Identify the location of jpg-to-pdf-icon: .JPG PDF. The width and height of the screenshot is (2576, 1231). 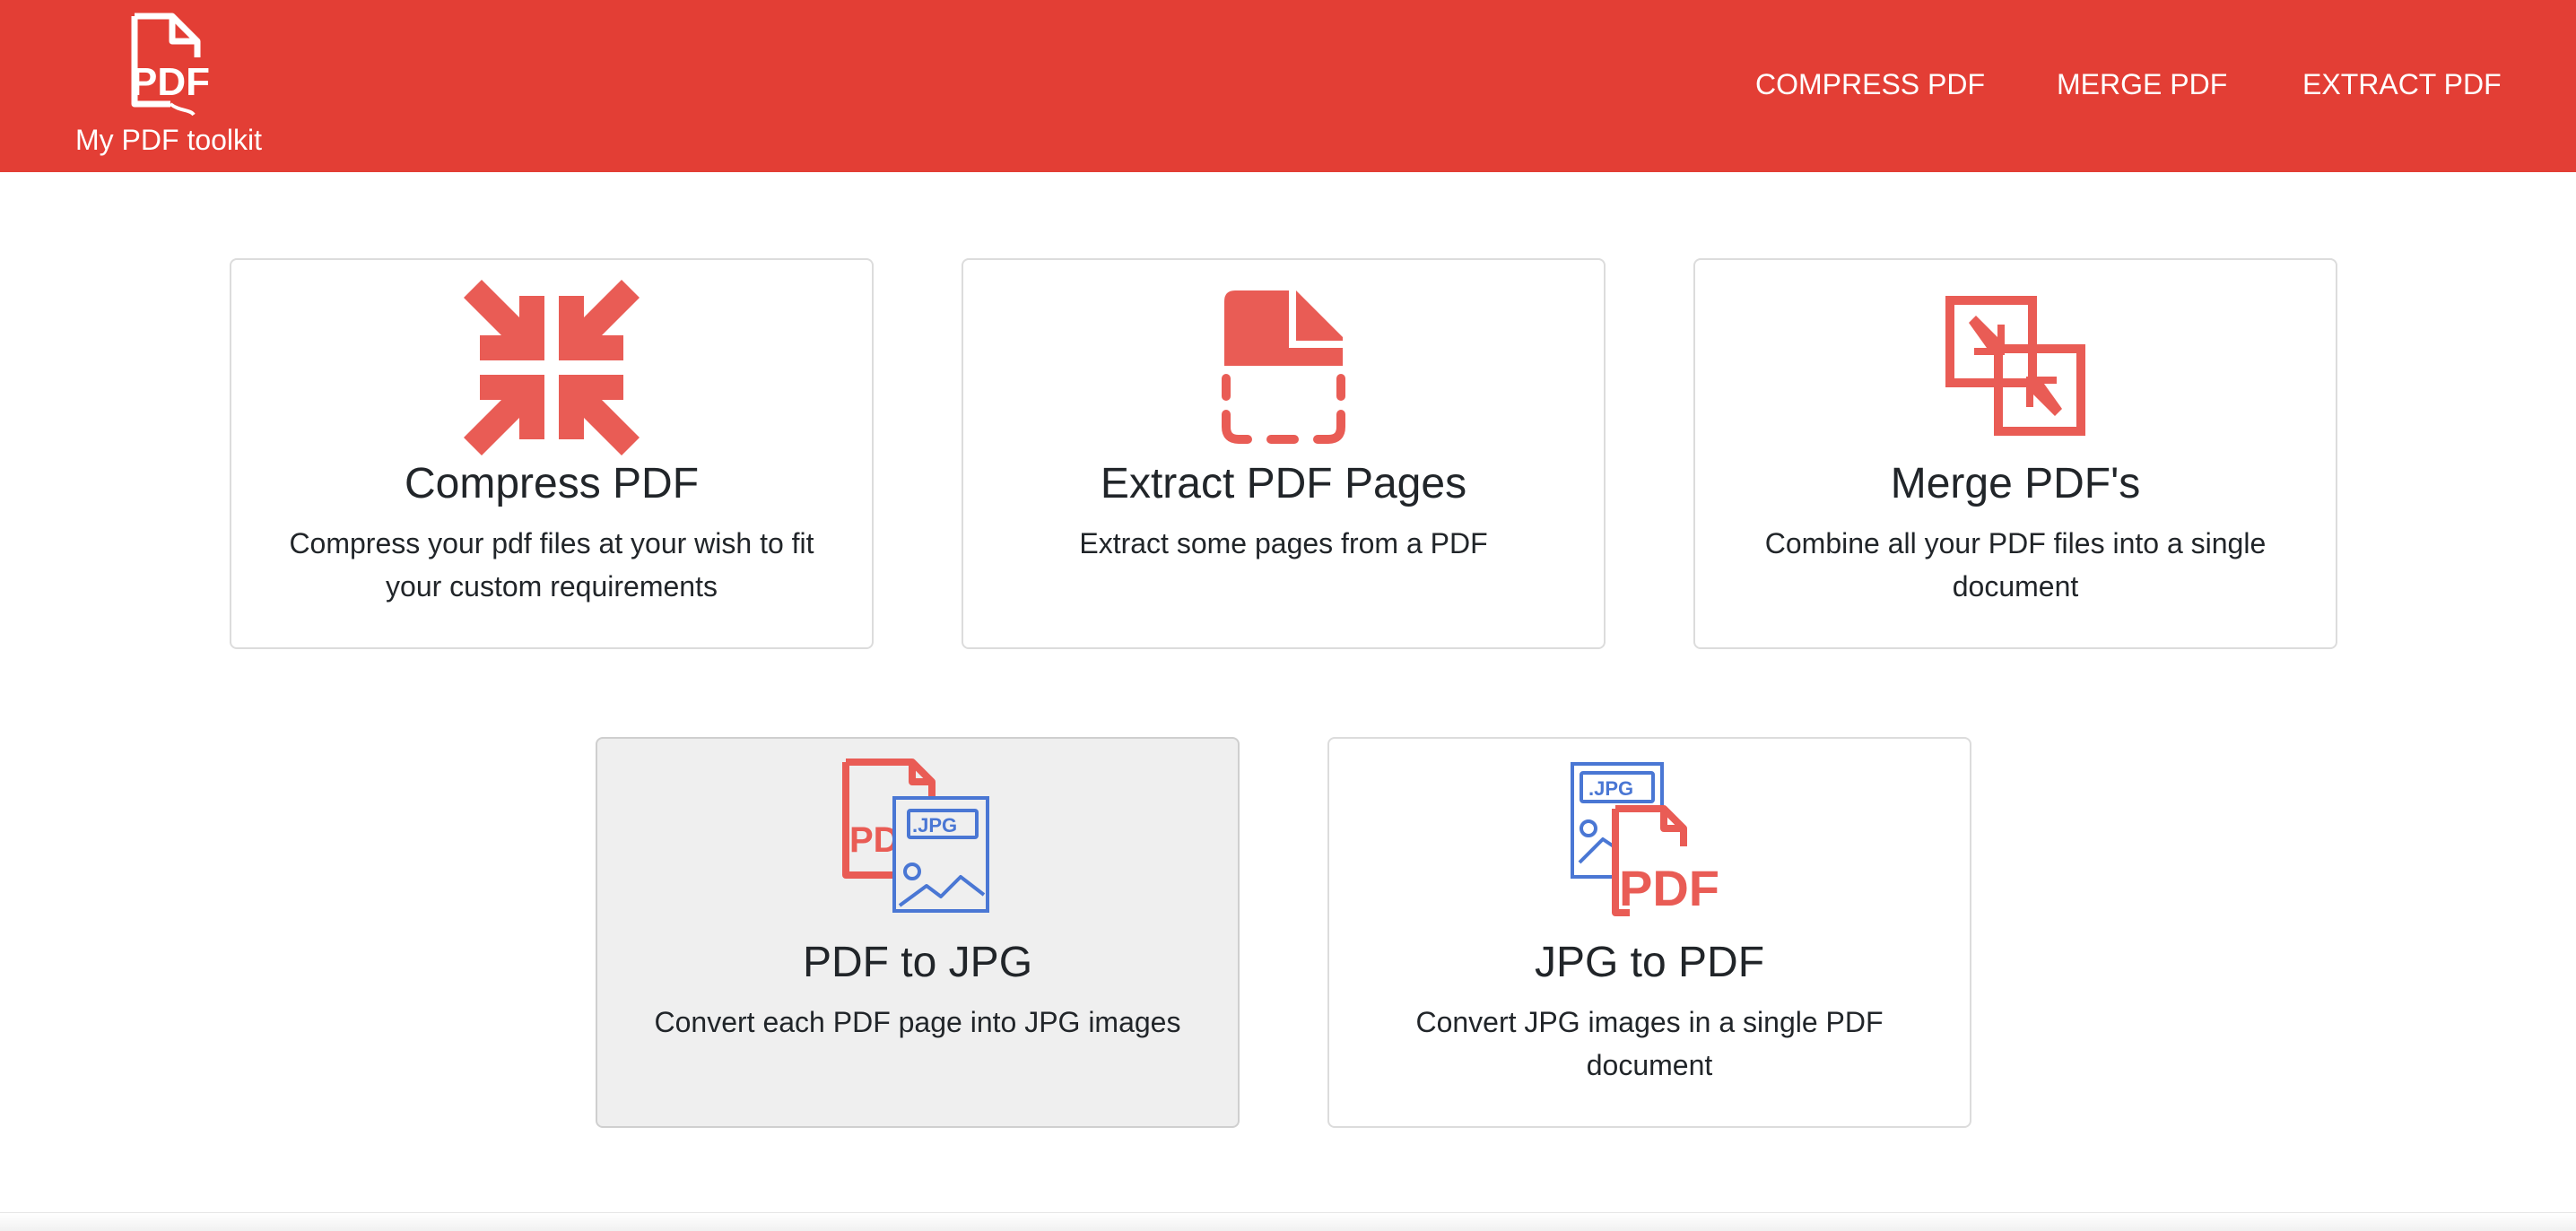
(1645, 839).